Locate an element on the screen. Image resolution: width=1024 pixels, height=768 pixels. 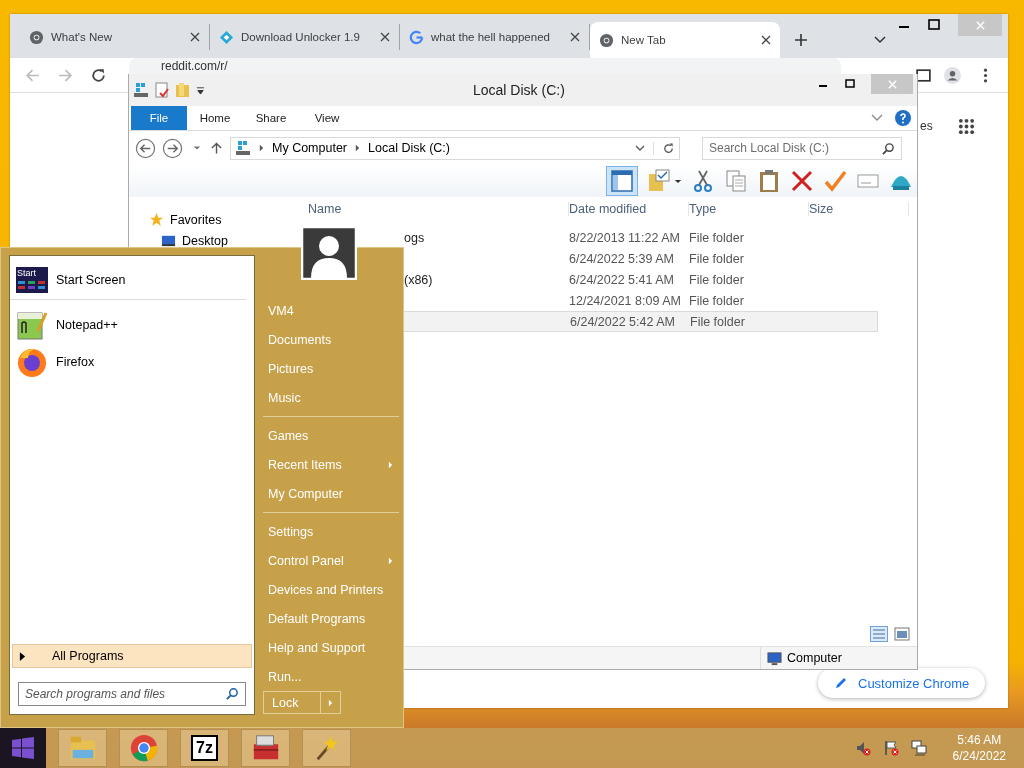
pane-icon is located at coordinates (622, 181).